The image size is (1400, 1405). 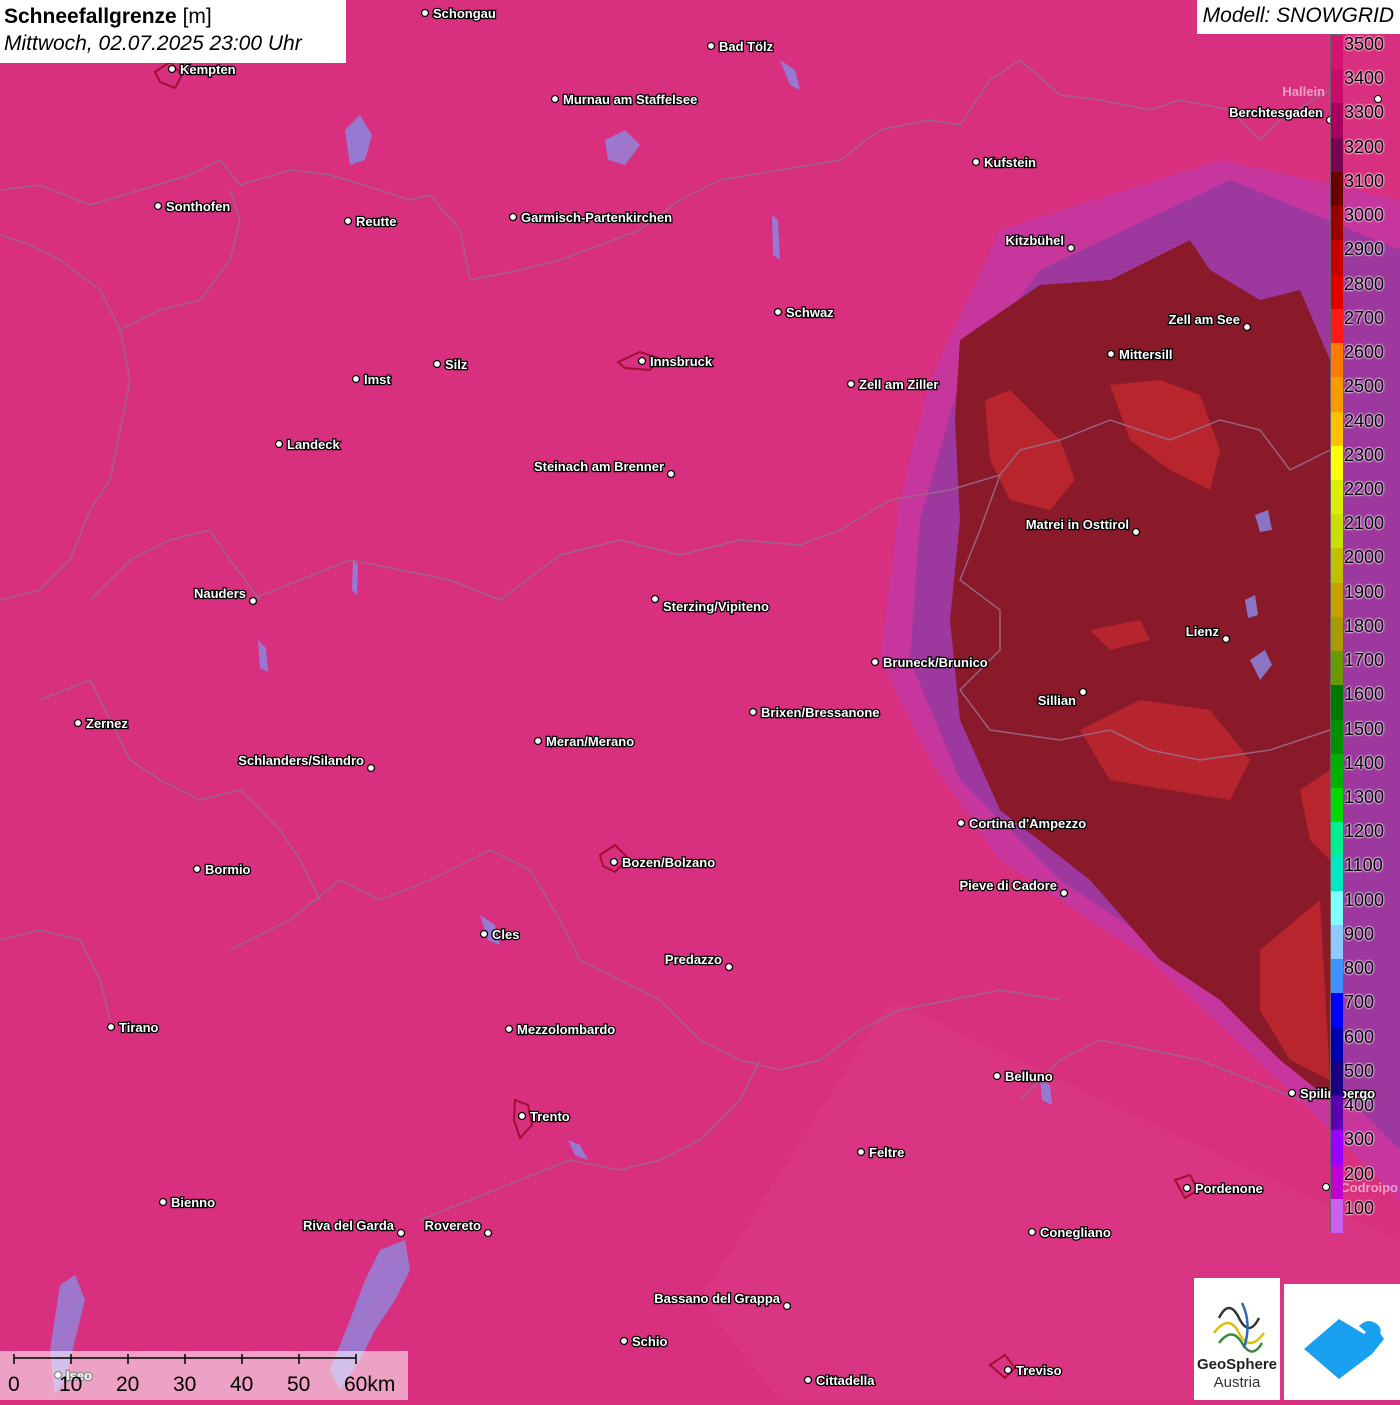 What do you see at coordinates (1364, 420) in the screenshot?
I see `legend-label: 2400` at bounding box center [1364, 420].